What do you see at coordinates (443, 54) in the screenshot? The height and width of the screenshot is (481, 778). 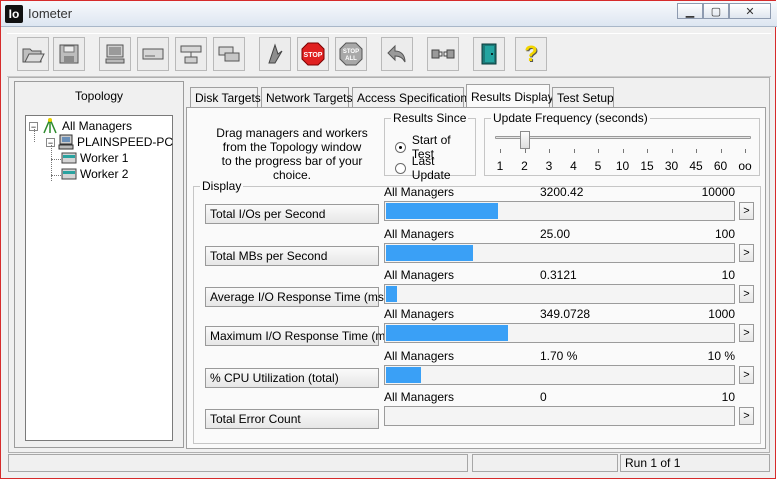 I see `disconnect-button` at bounding box center [443, 54].